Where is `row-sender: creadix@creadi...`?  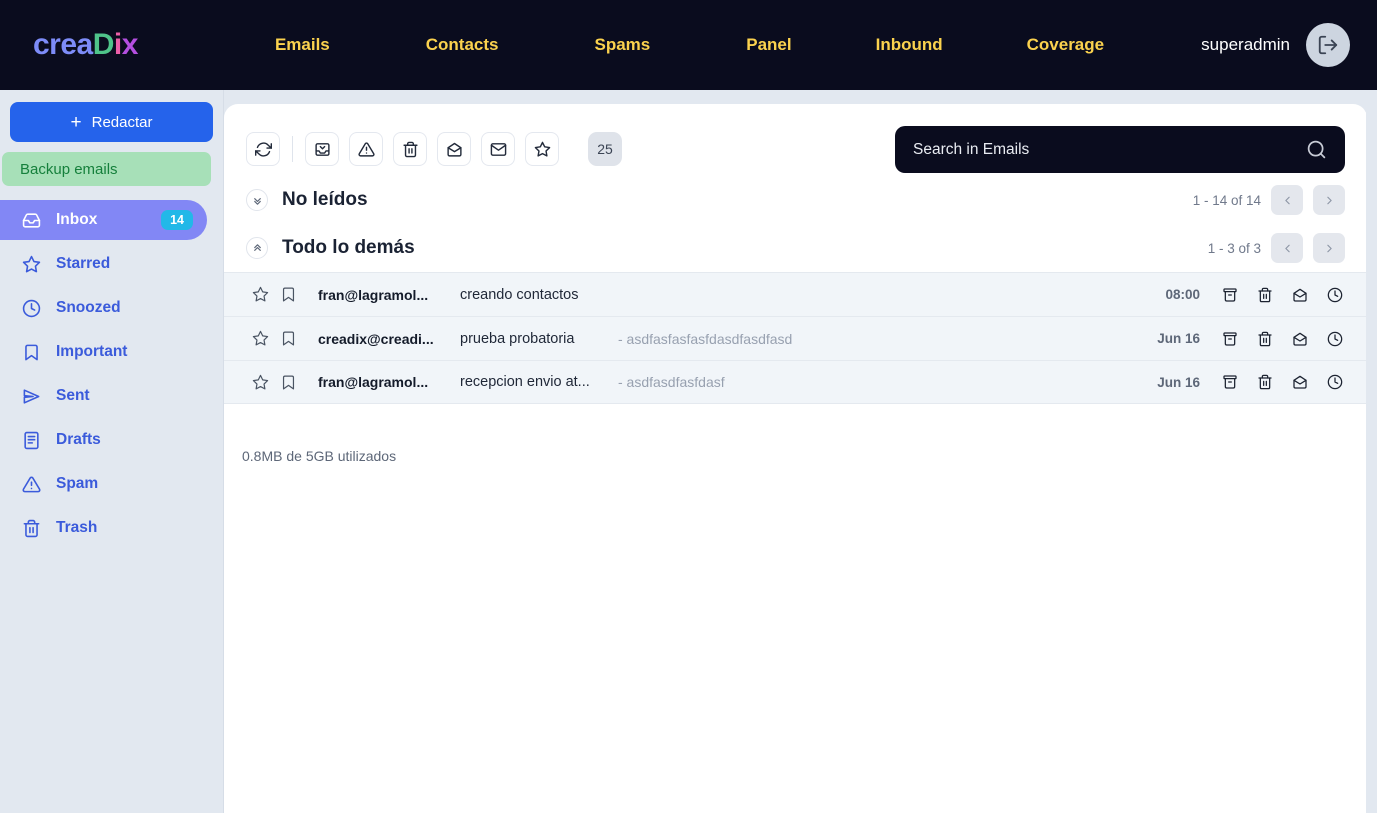
row-sender: creadix@creadi... is located at coordinates (376, 338).